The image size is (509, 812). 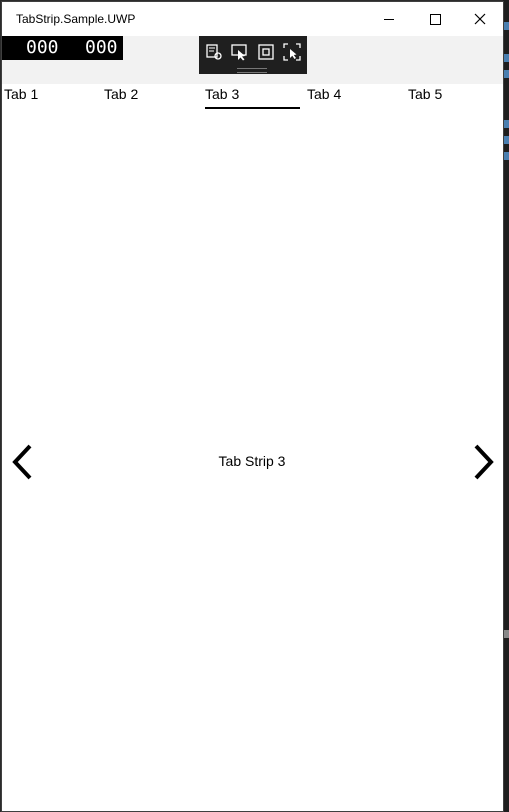 I want to click on maximize-button, so click(x=435, y=19).